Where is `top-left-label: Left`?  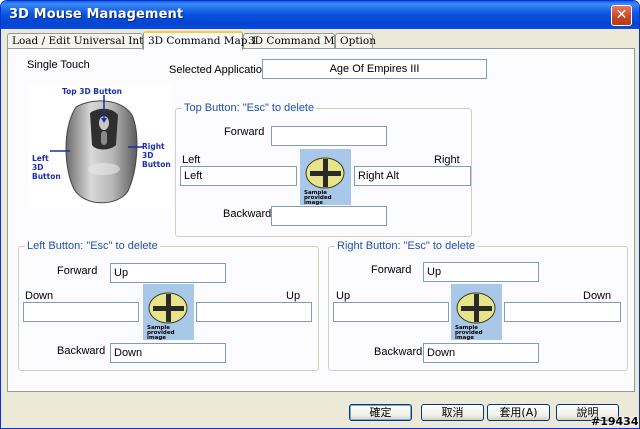
top-left-label: Left is located at coordinates (191, 160).